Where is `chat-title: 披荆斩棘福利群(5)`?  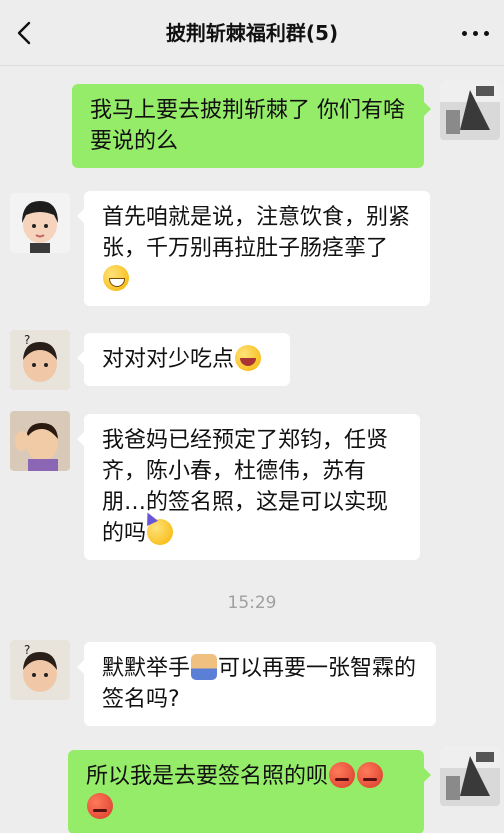
chat-title: 披荆斩棘福利群(5) is located at coordinates (252, 33).